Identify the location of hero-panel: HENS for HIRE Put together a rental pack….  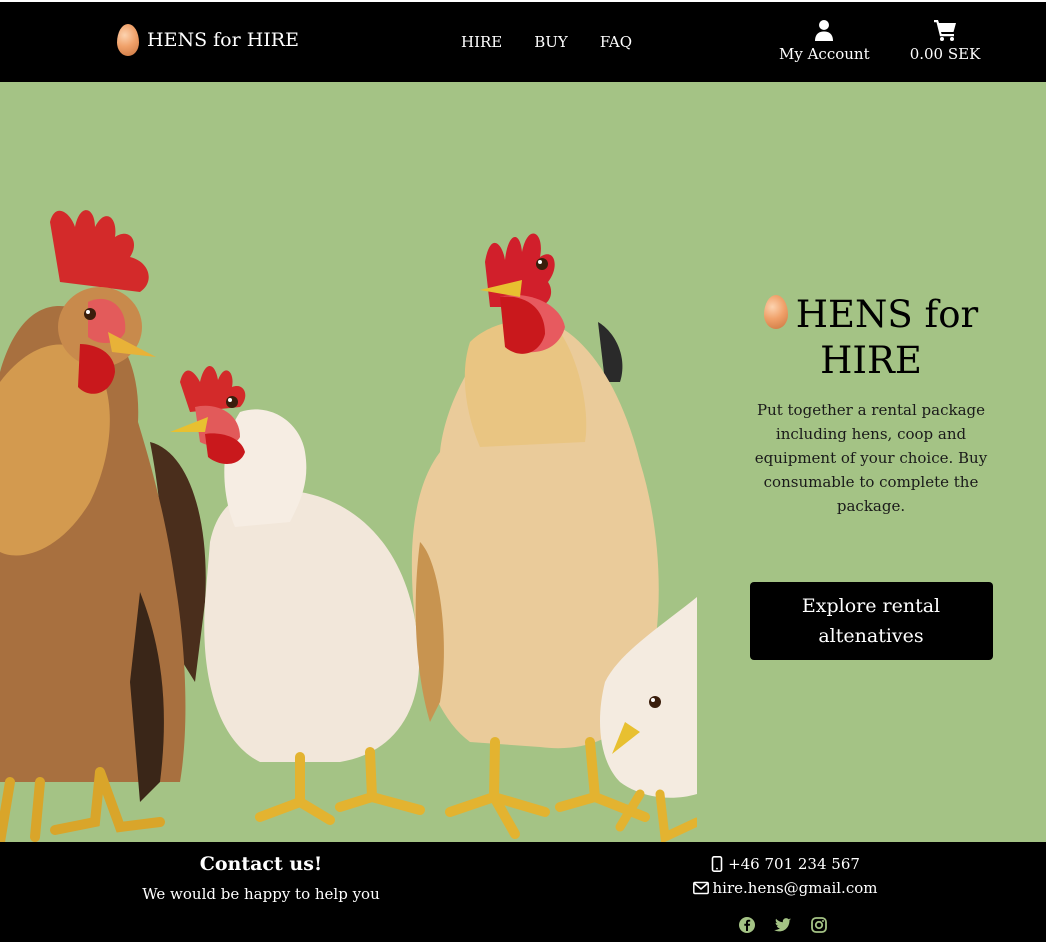
(871, 476).